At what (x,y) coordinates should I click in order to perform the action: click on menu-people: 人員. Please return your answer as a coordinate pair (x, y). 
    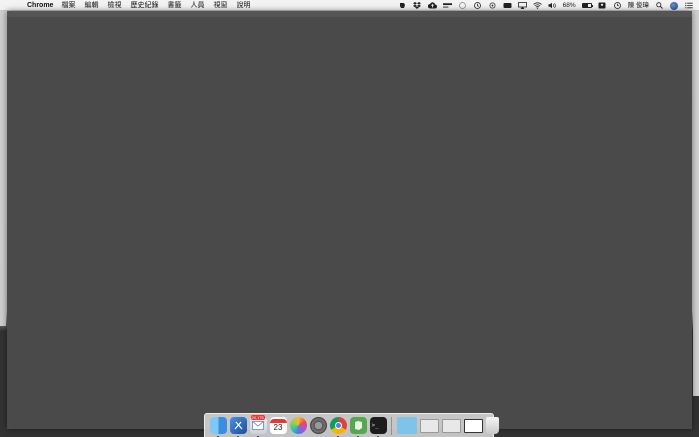
    Looking at the image, I should click on (197, 5).